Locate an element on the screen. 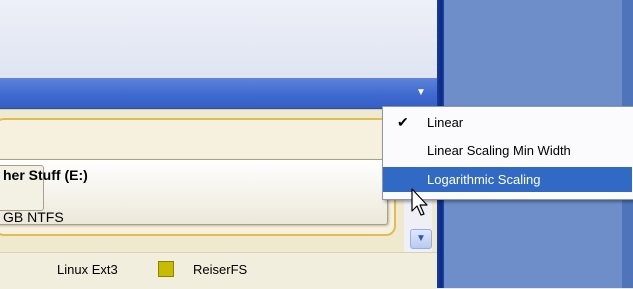 The width and height of the screenshot is (633, 289). mouse-cursor-icon is located at coordinates (419, 202).